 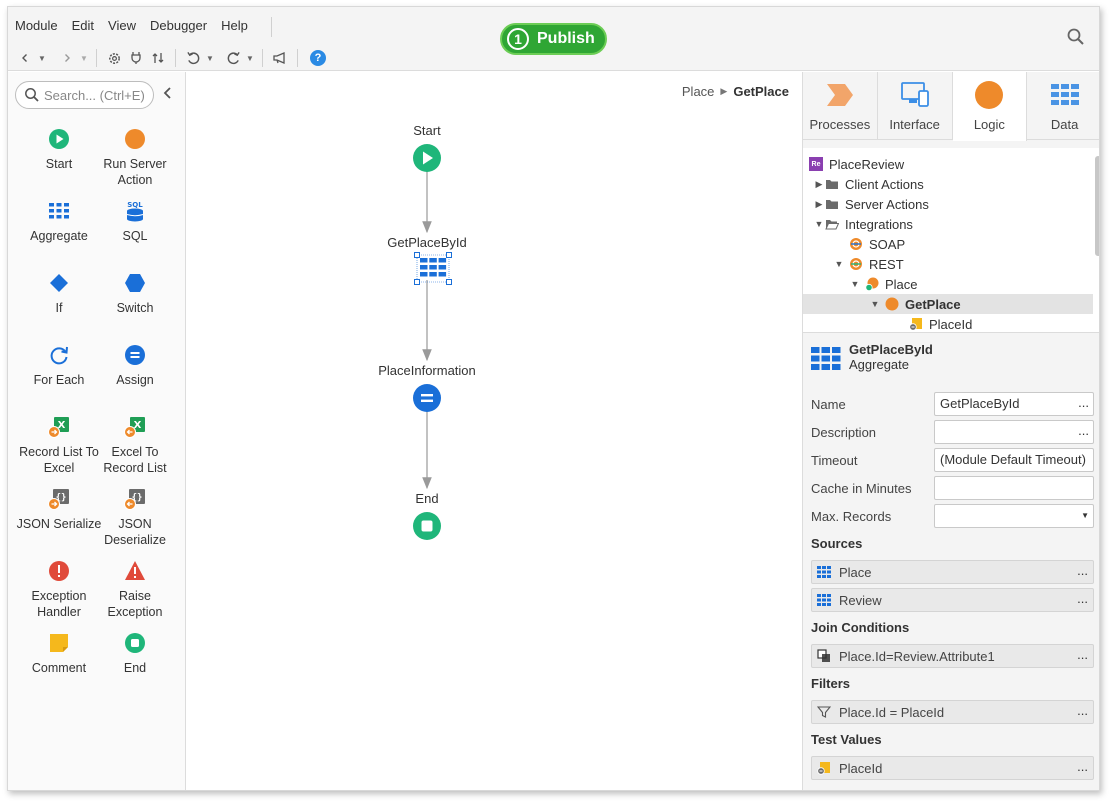 I want to click on properties-title: GetPlaceById, so click(x=891, y=349).